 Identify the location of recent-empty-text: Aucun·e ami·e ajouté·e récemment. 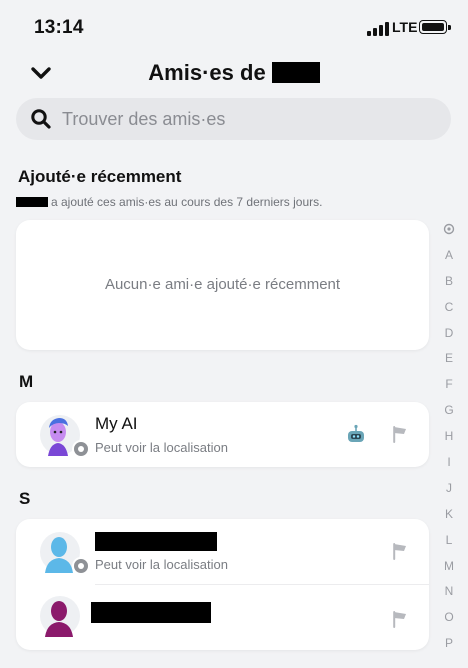
(222, 284).